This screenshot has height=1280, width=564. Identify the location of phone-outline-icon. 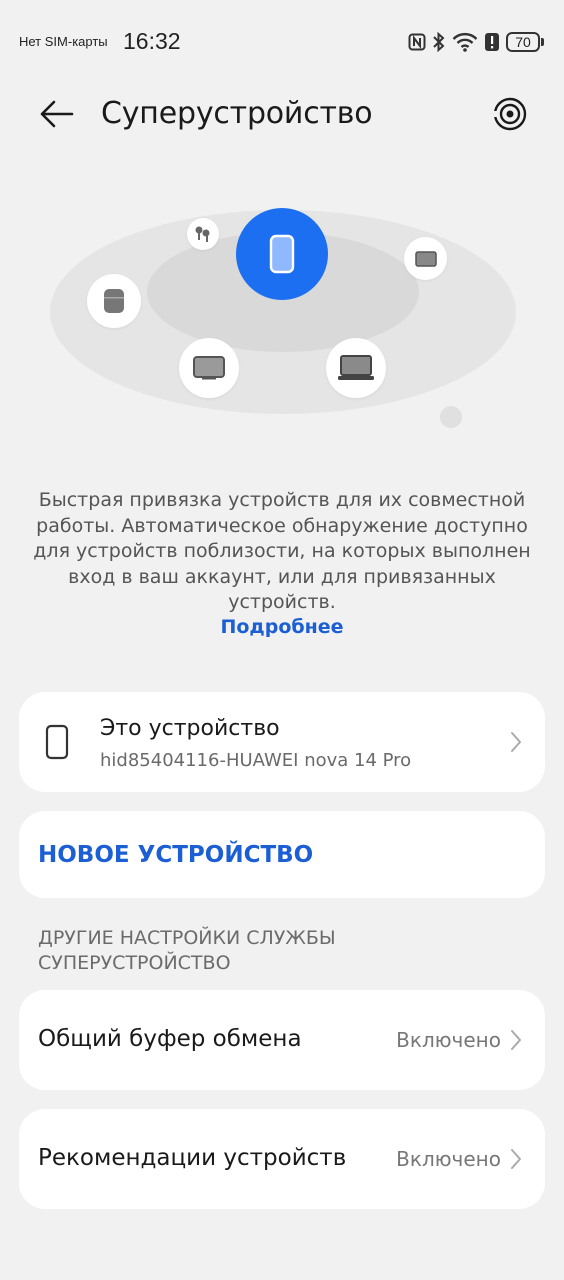
(57, 744).